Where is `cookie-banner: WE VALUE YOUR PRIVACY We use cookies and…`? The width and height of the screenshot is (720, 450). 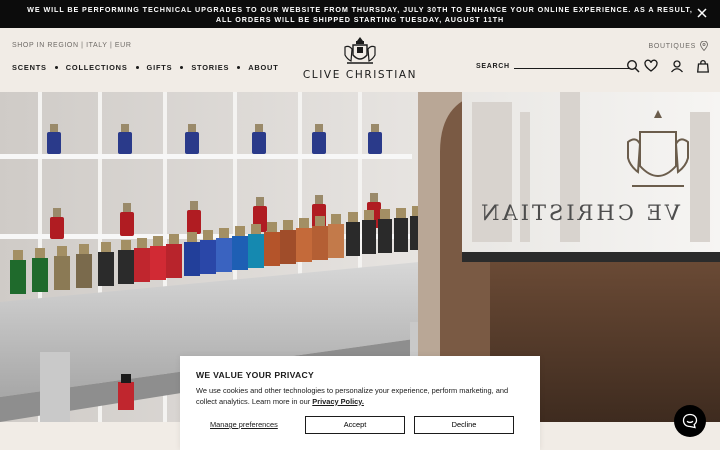
cookie-banner: WE VALUE YOUR PRIVACY We use cookies and… is located at coordinates (360, 403).